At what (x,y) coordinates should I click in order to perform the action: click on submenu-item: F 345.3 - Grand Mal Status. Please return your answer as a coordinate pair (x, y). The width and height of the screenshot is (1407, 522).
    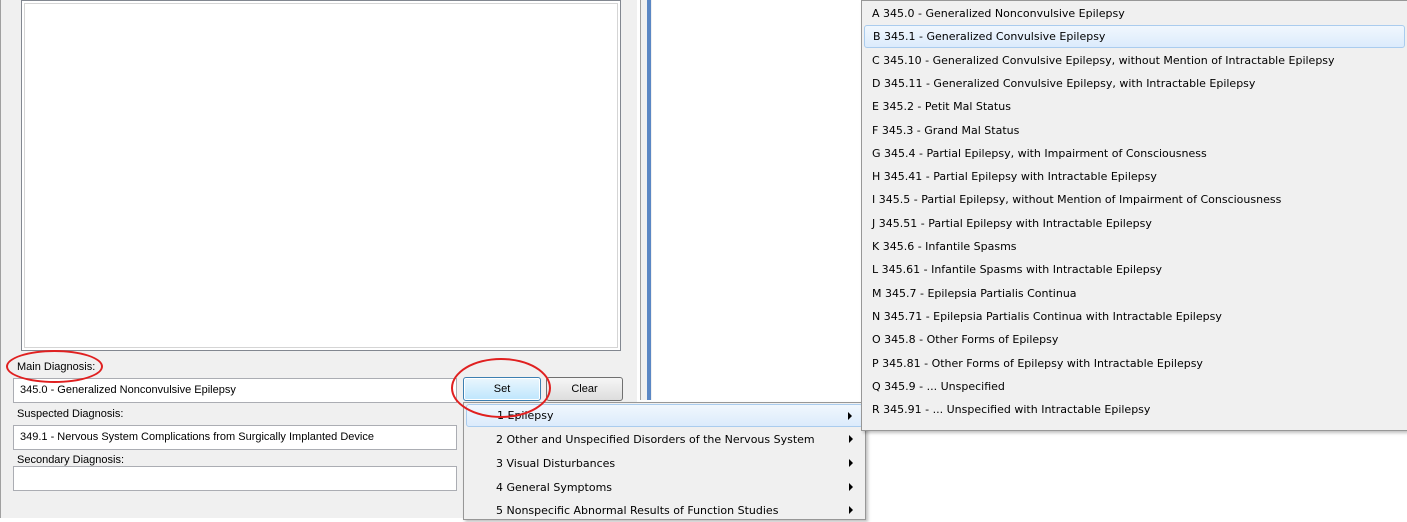
    Looking at the image, I should click on (1134, 130).